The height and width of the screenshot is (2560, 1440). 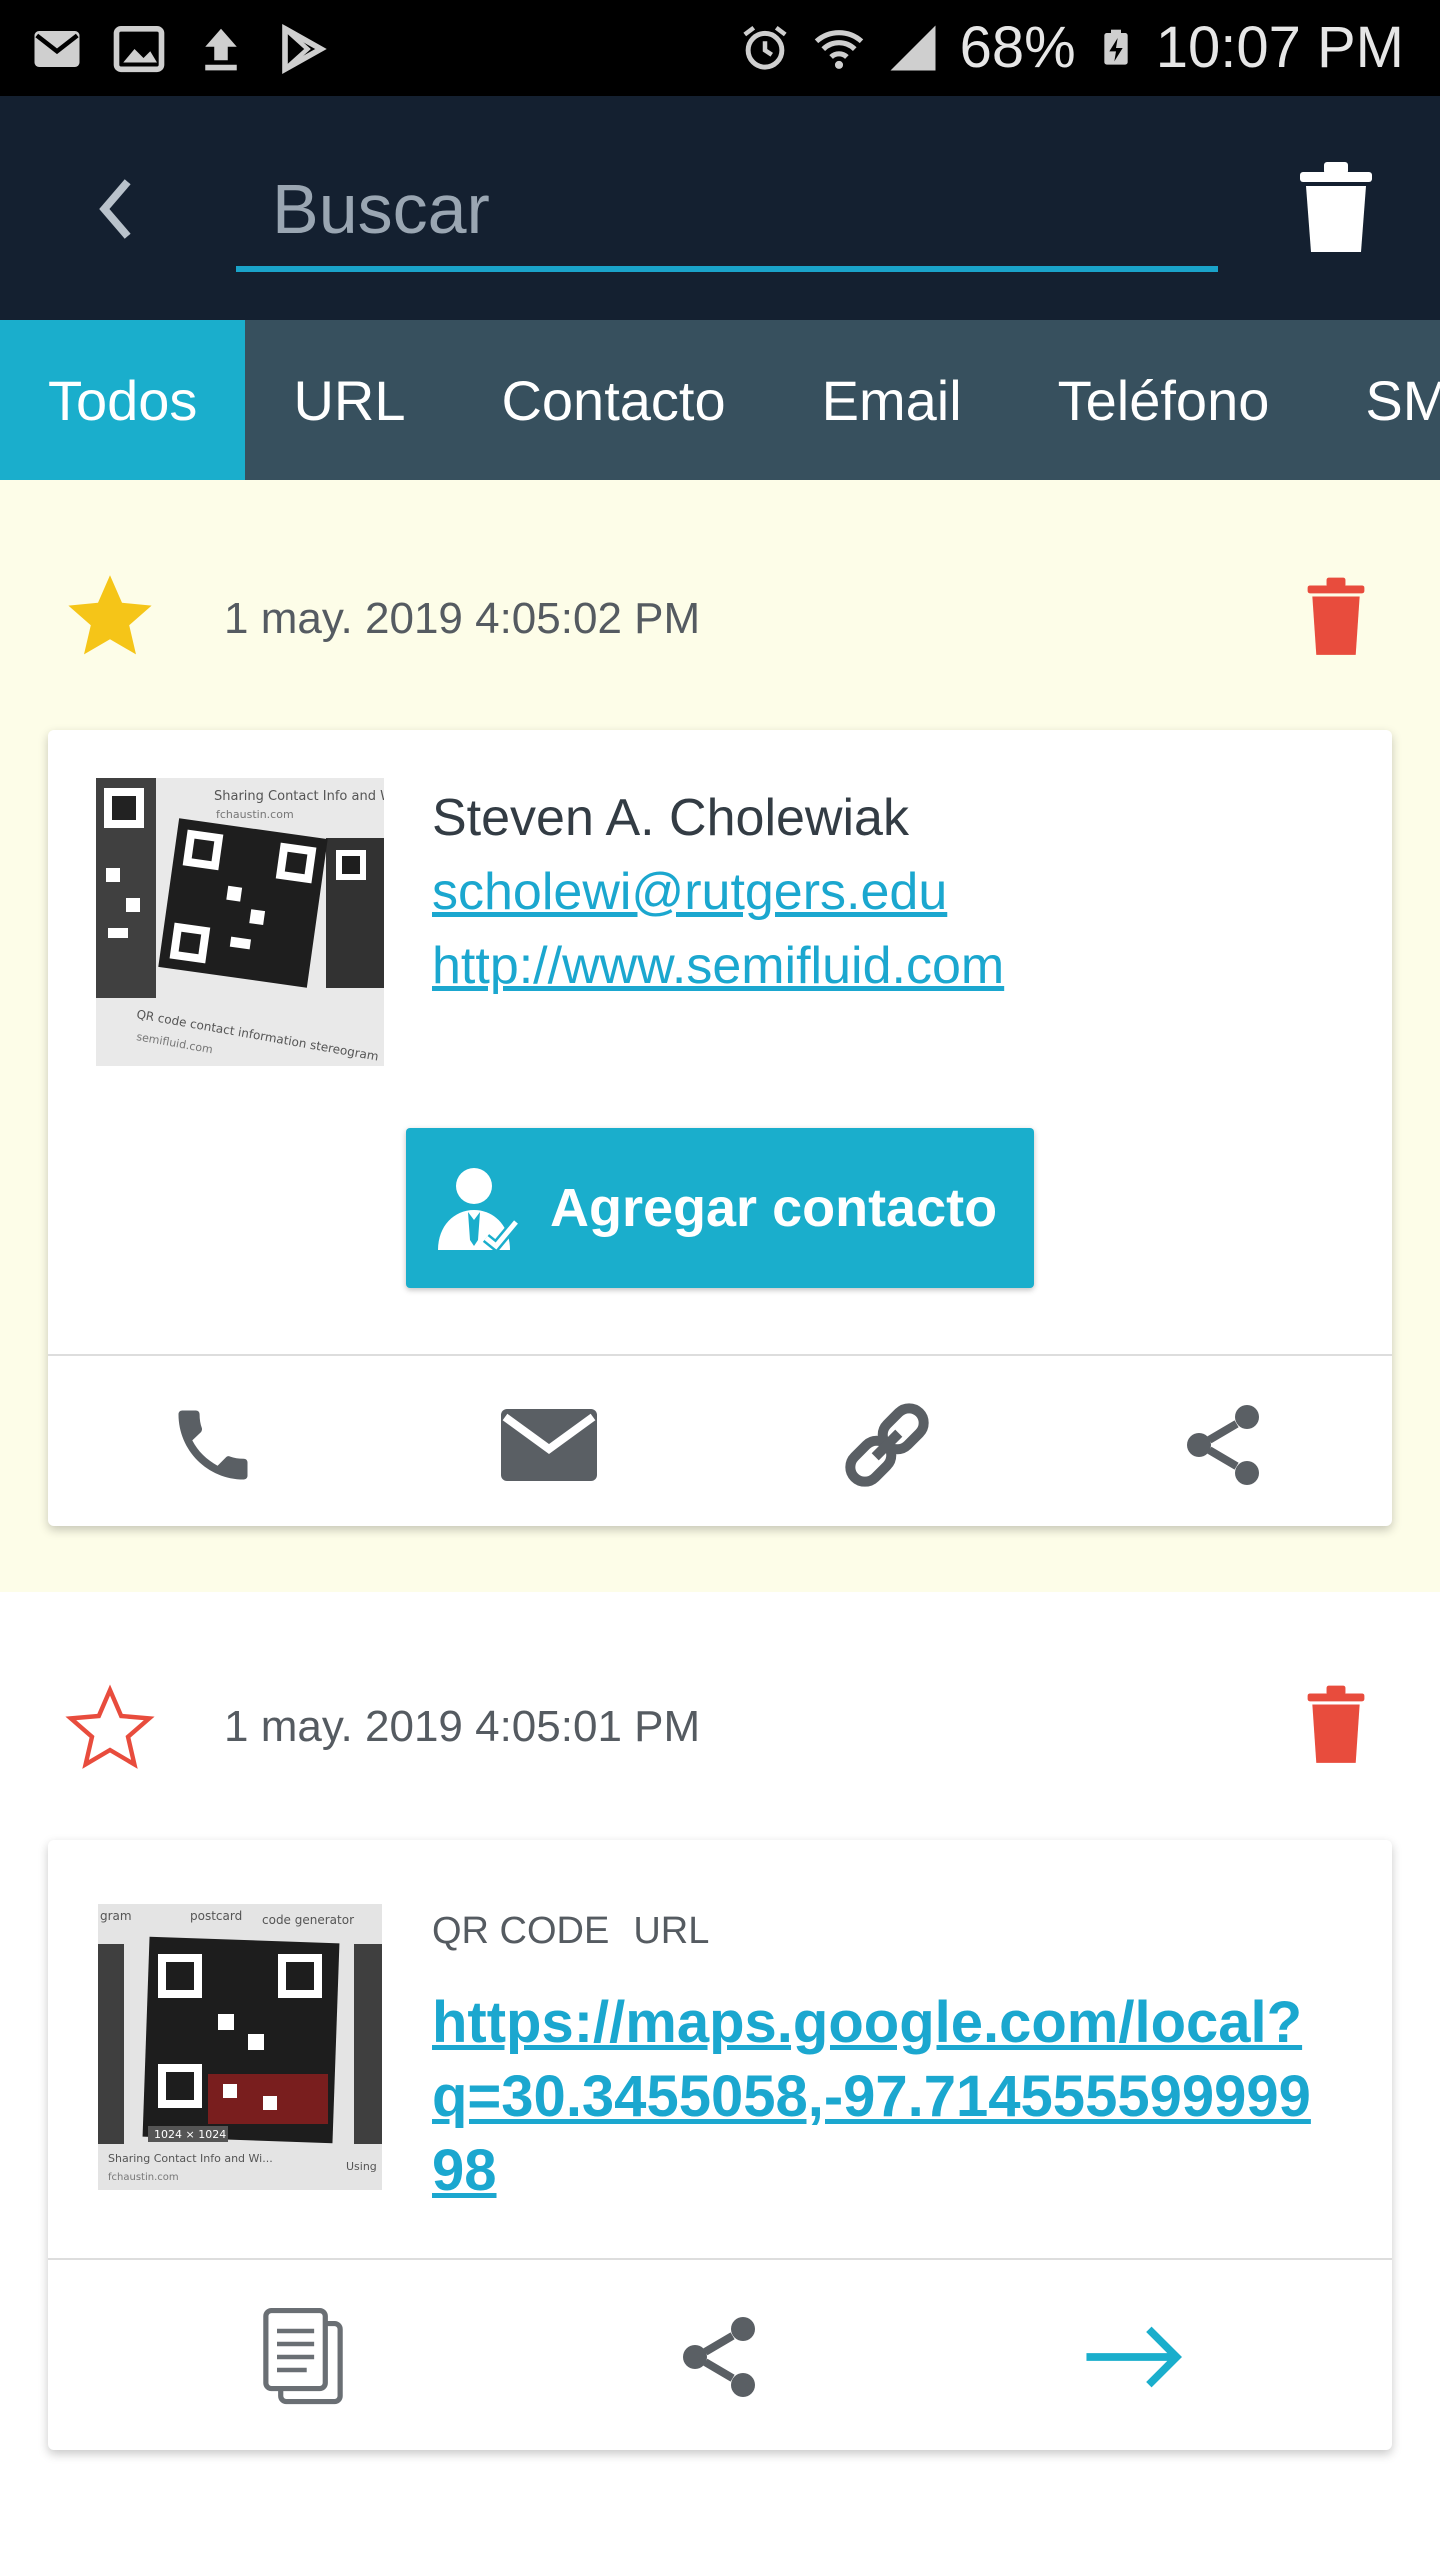 What do you see at coordinates (139, 49) in the screenshot?
I see `gallery-icon` at bounding box center [139, 49].